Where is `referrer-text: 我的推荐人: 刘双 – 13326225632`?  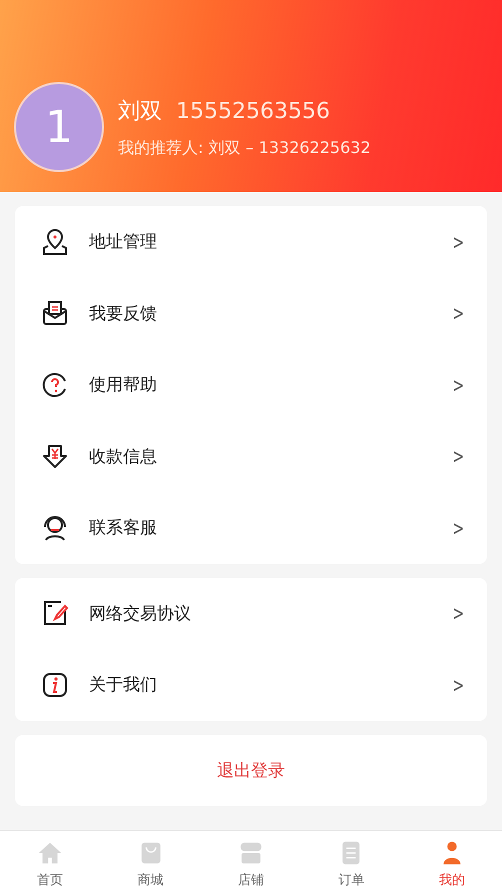 referrer-text: 我的推荐人: 刘双 – 13326225632 is located at coordinates (244, 148).